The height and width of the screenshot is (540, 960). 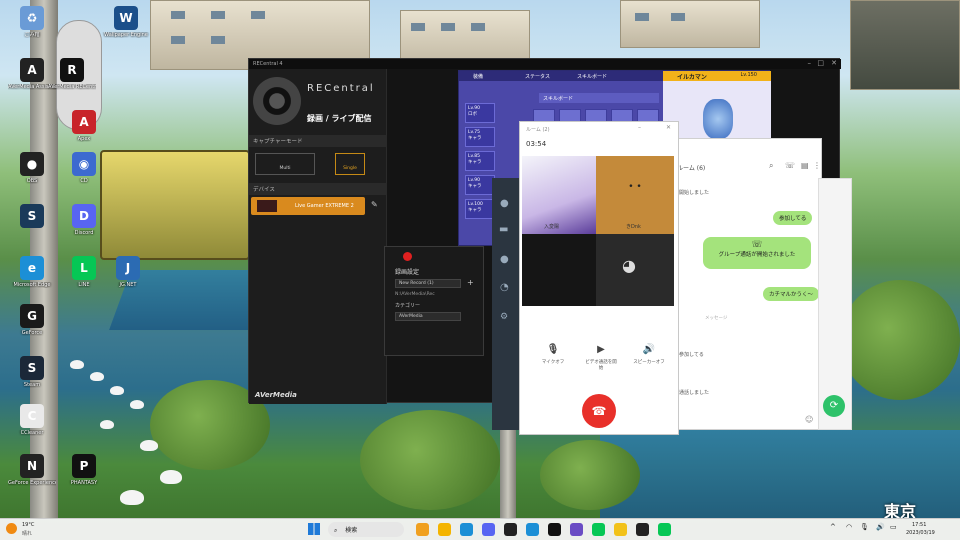 I want to click on panel-file-field: New Record (1), so click(x=428, y=283).